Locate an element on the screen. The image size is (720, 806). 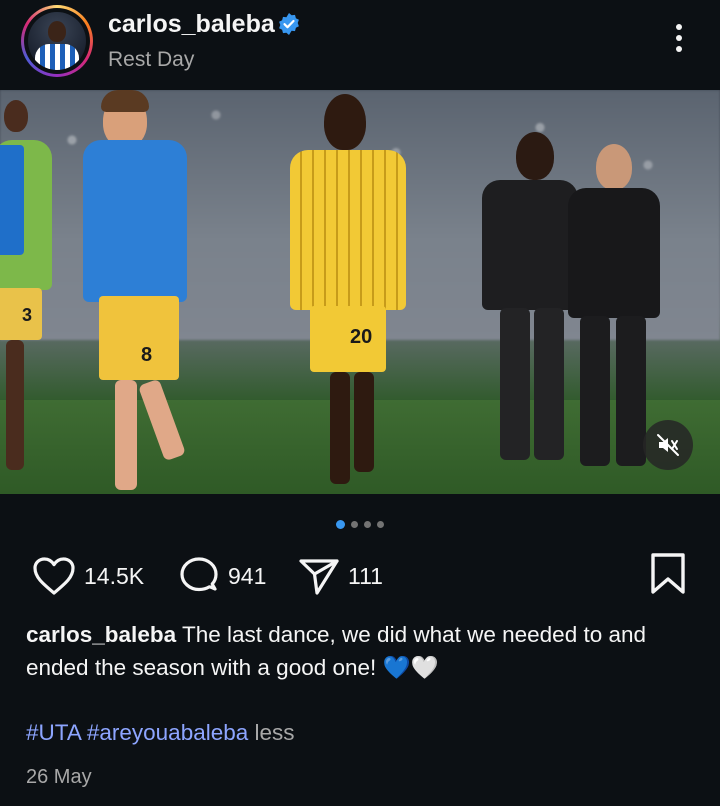
mute-button is located at coordinates (668, 445).